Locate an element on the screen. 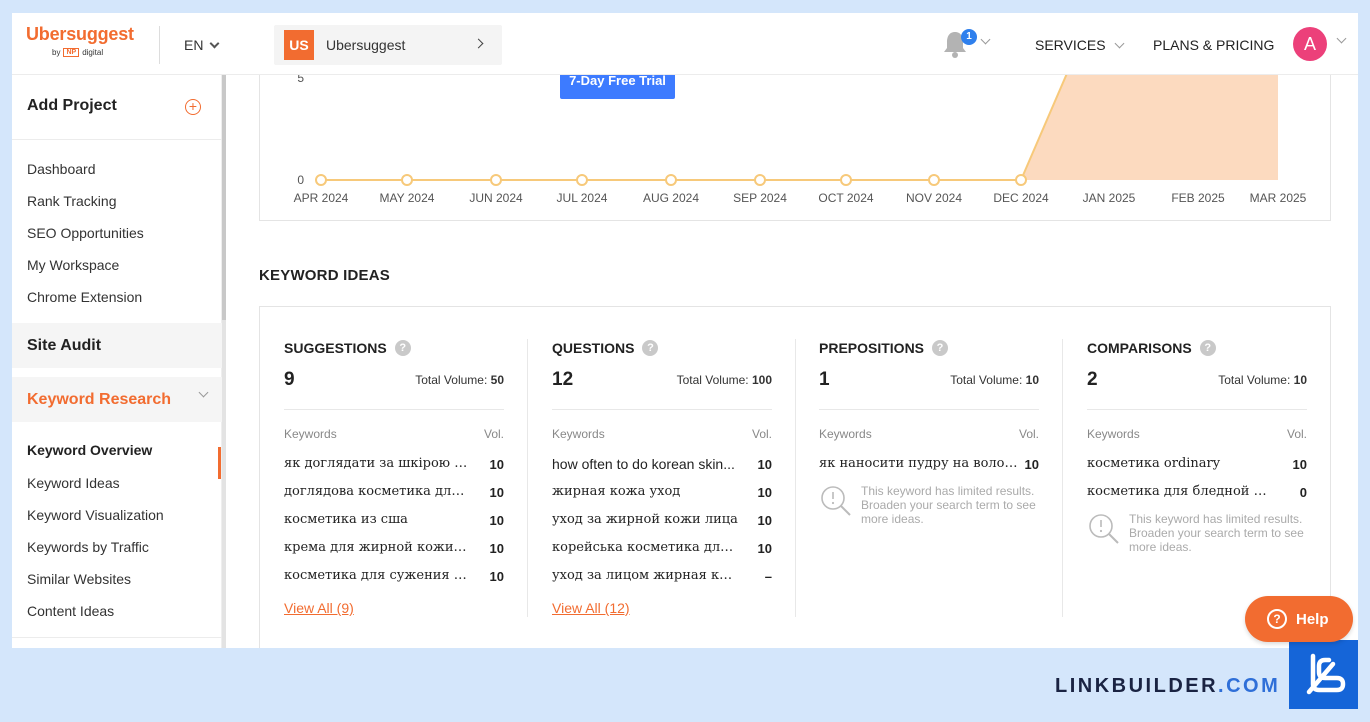  list-item: косметика для бледной кожи 0 is located at coordinates (1197, 494).